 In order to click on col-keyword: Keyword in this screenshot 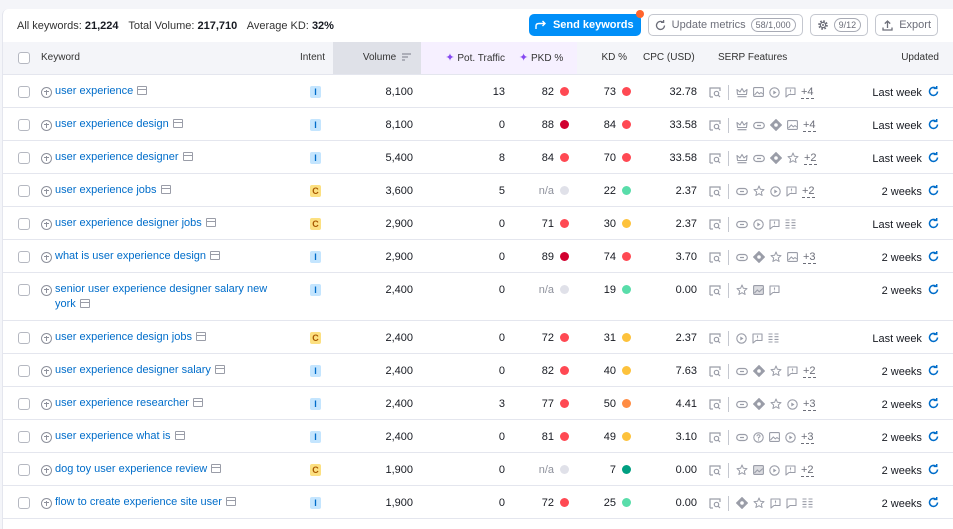, I will do `click(165, 58)`.